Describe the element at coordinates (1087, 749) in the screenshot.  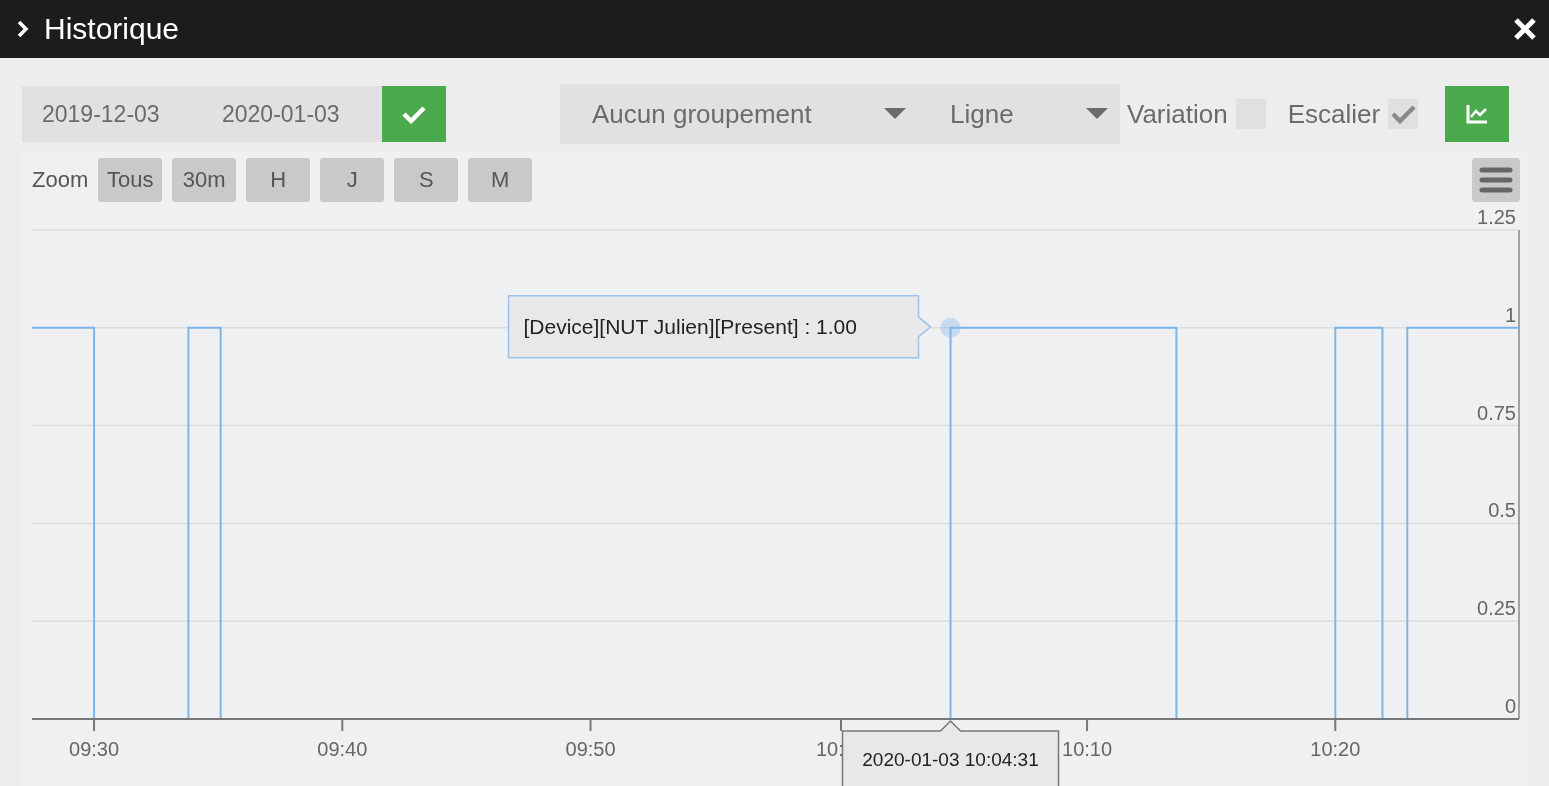
I see `x-tick-label: 10:10` at that location.